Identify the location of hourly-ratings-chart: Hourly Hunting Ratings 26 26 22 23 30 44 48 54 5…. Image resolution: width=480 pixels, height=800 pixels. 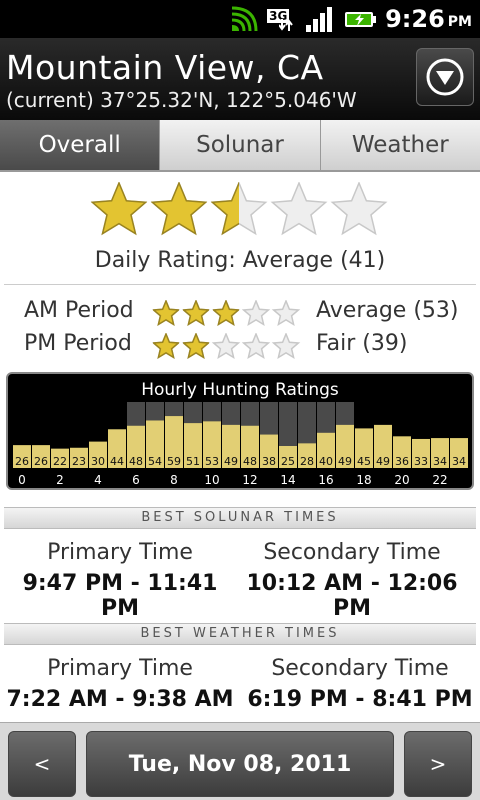
(240, 431).